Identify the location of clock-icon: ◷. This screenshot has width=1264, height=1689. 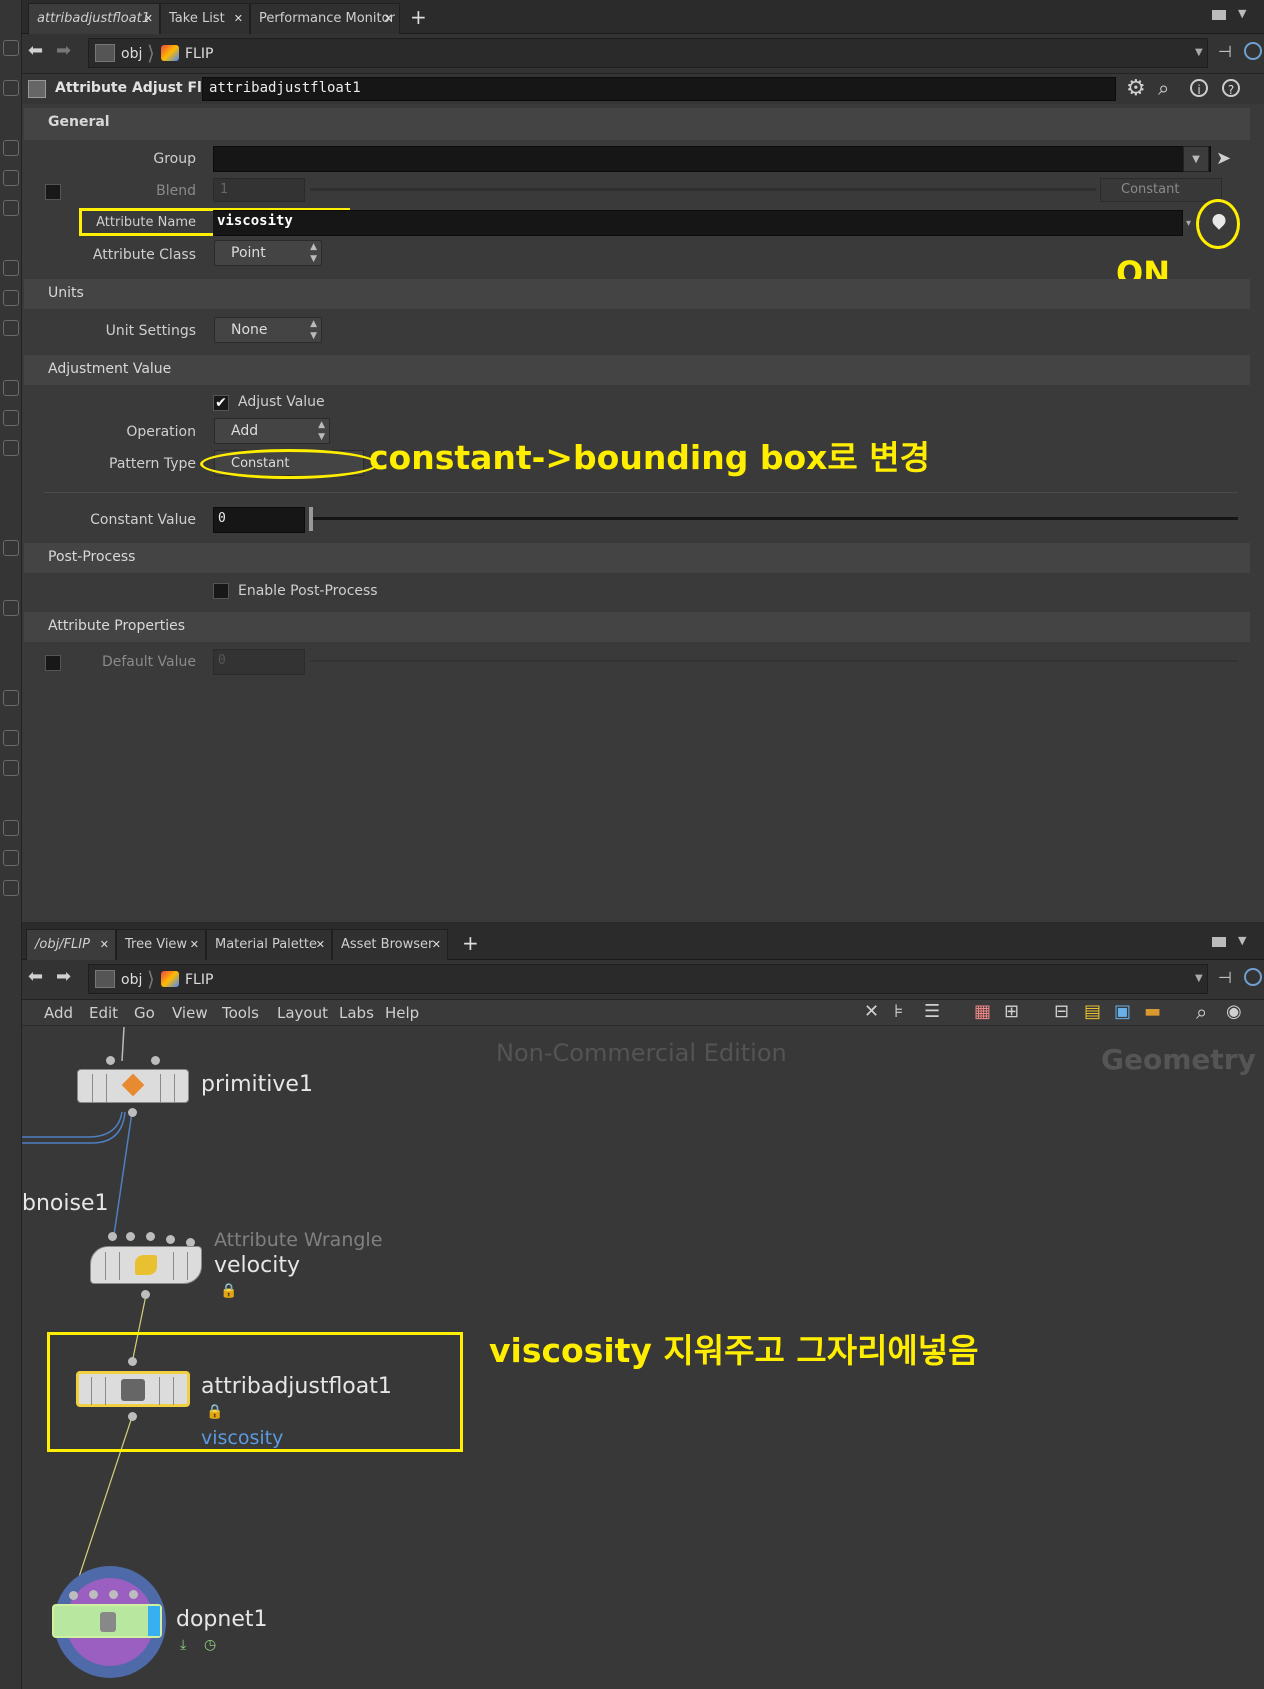
(210, 1645).